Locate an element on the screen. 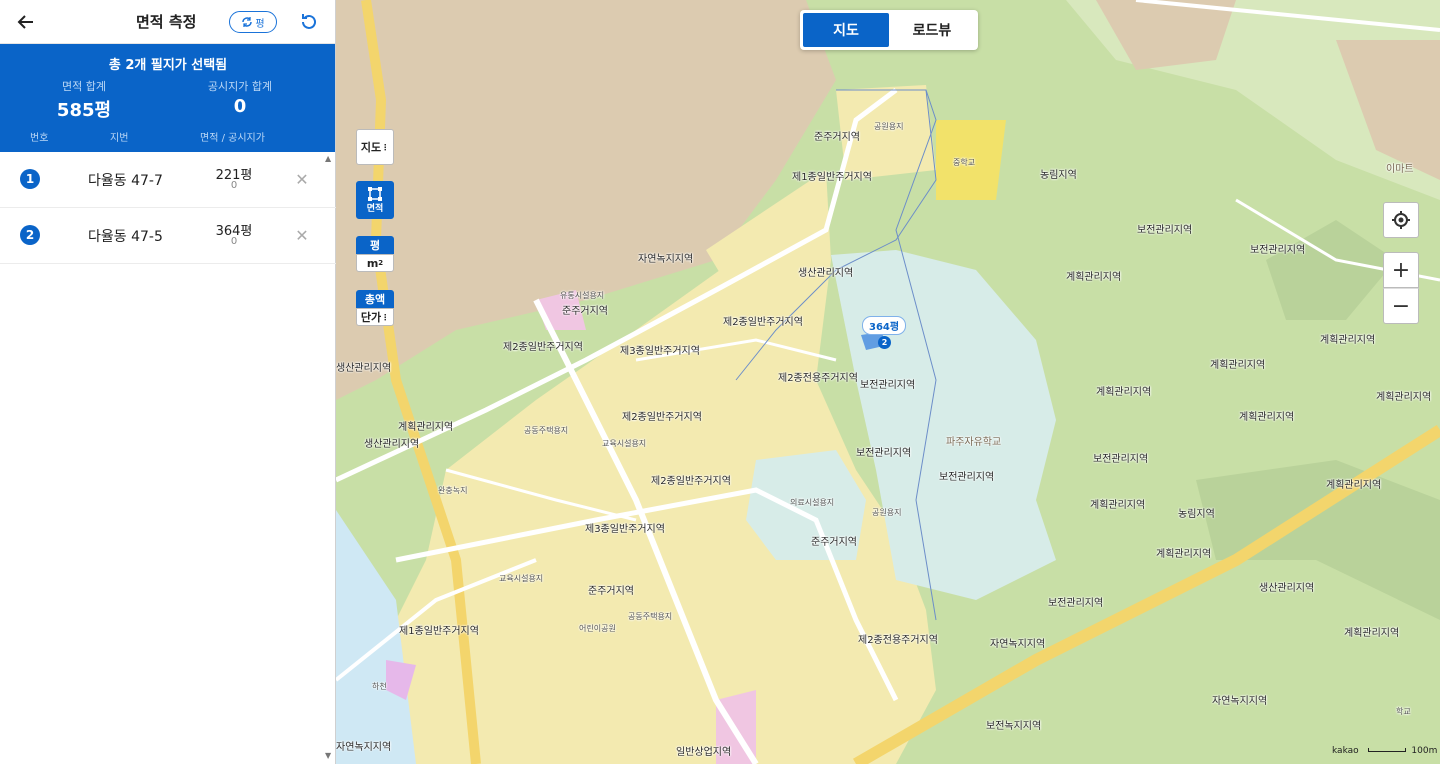 Image resolution: width=1440 pixels, height=764 pixels. unit-pyeong-button: 평 is located at coordinates (375, 245).